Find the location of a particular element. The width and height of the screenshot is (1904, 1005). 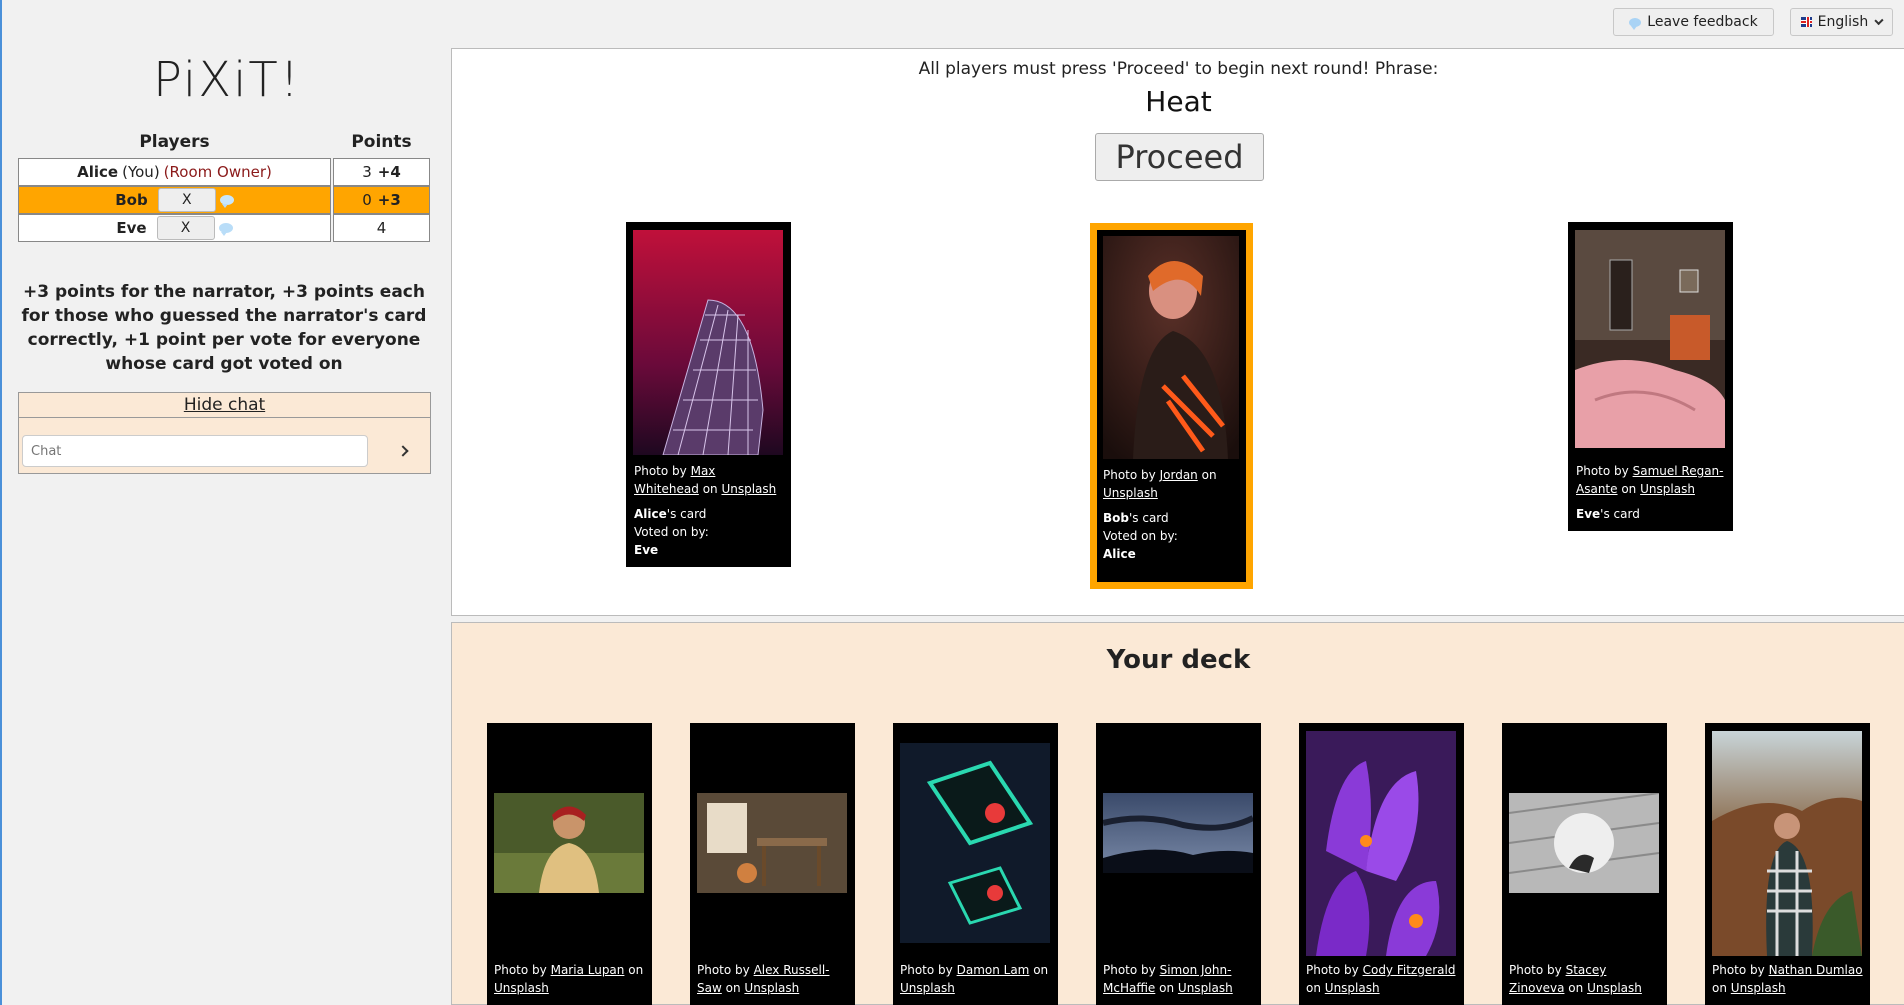

leave-feedback-button: Leave feedback is located at coordinates (1693, 22).